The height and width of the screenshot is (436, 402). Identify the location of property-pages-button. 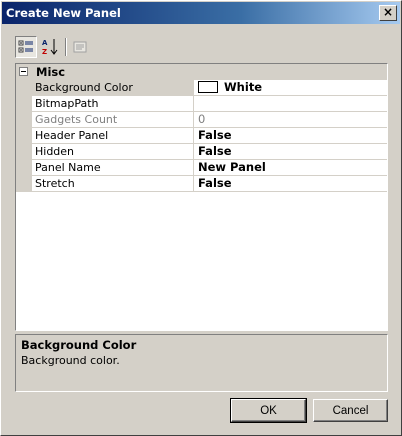
(80, 47).